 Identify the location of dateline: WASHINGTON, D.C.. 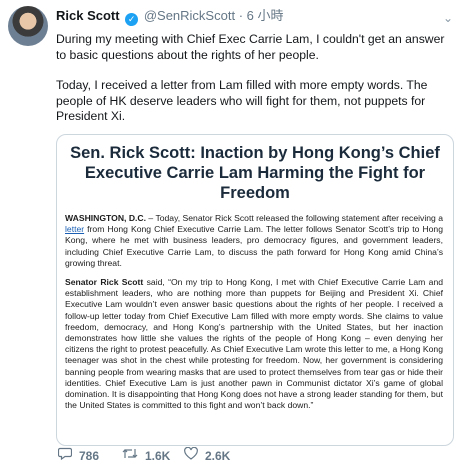
(106, 218).